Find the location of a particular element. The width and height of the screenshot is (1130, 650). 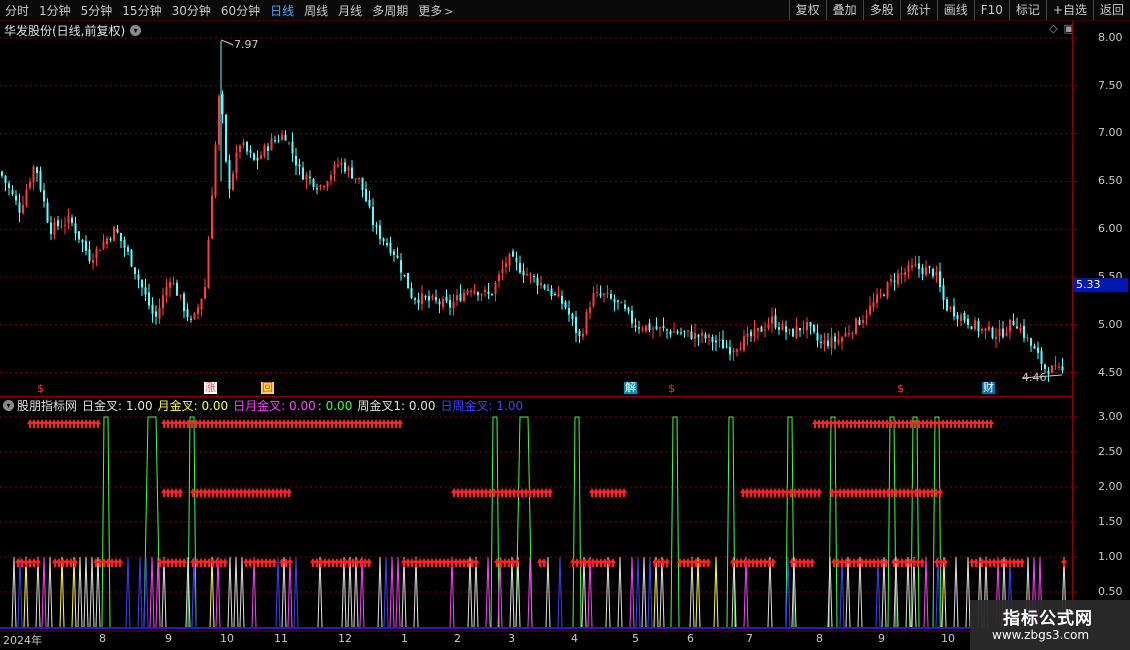

price-label-7: 7.00 is located at coordinates (1110, 132).